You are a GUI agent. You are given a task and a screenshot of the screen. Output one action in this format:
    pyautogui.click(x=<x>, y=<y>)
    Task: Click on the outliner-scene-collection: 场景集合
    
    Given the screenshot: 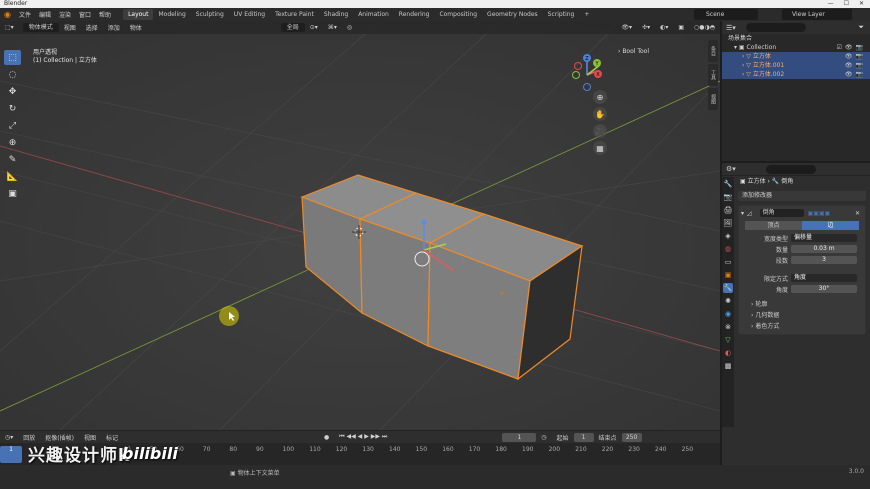 What is the action you would take?
    pyautogui.click(x=796, y=38)
    